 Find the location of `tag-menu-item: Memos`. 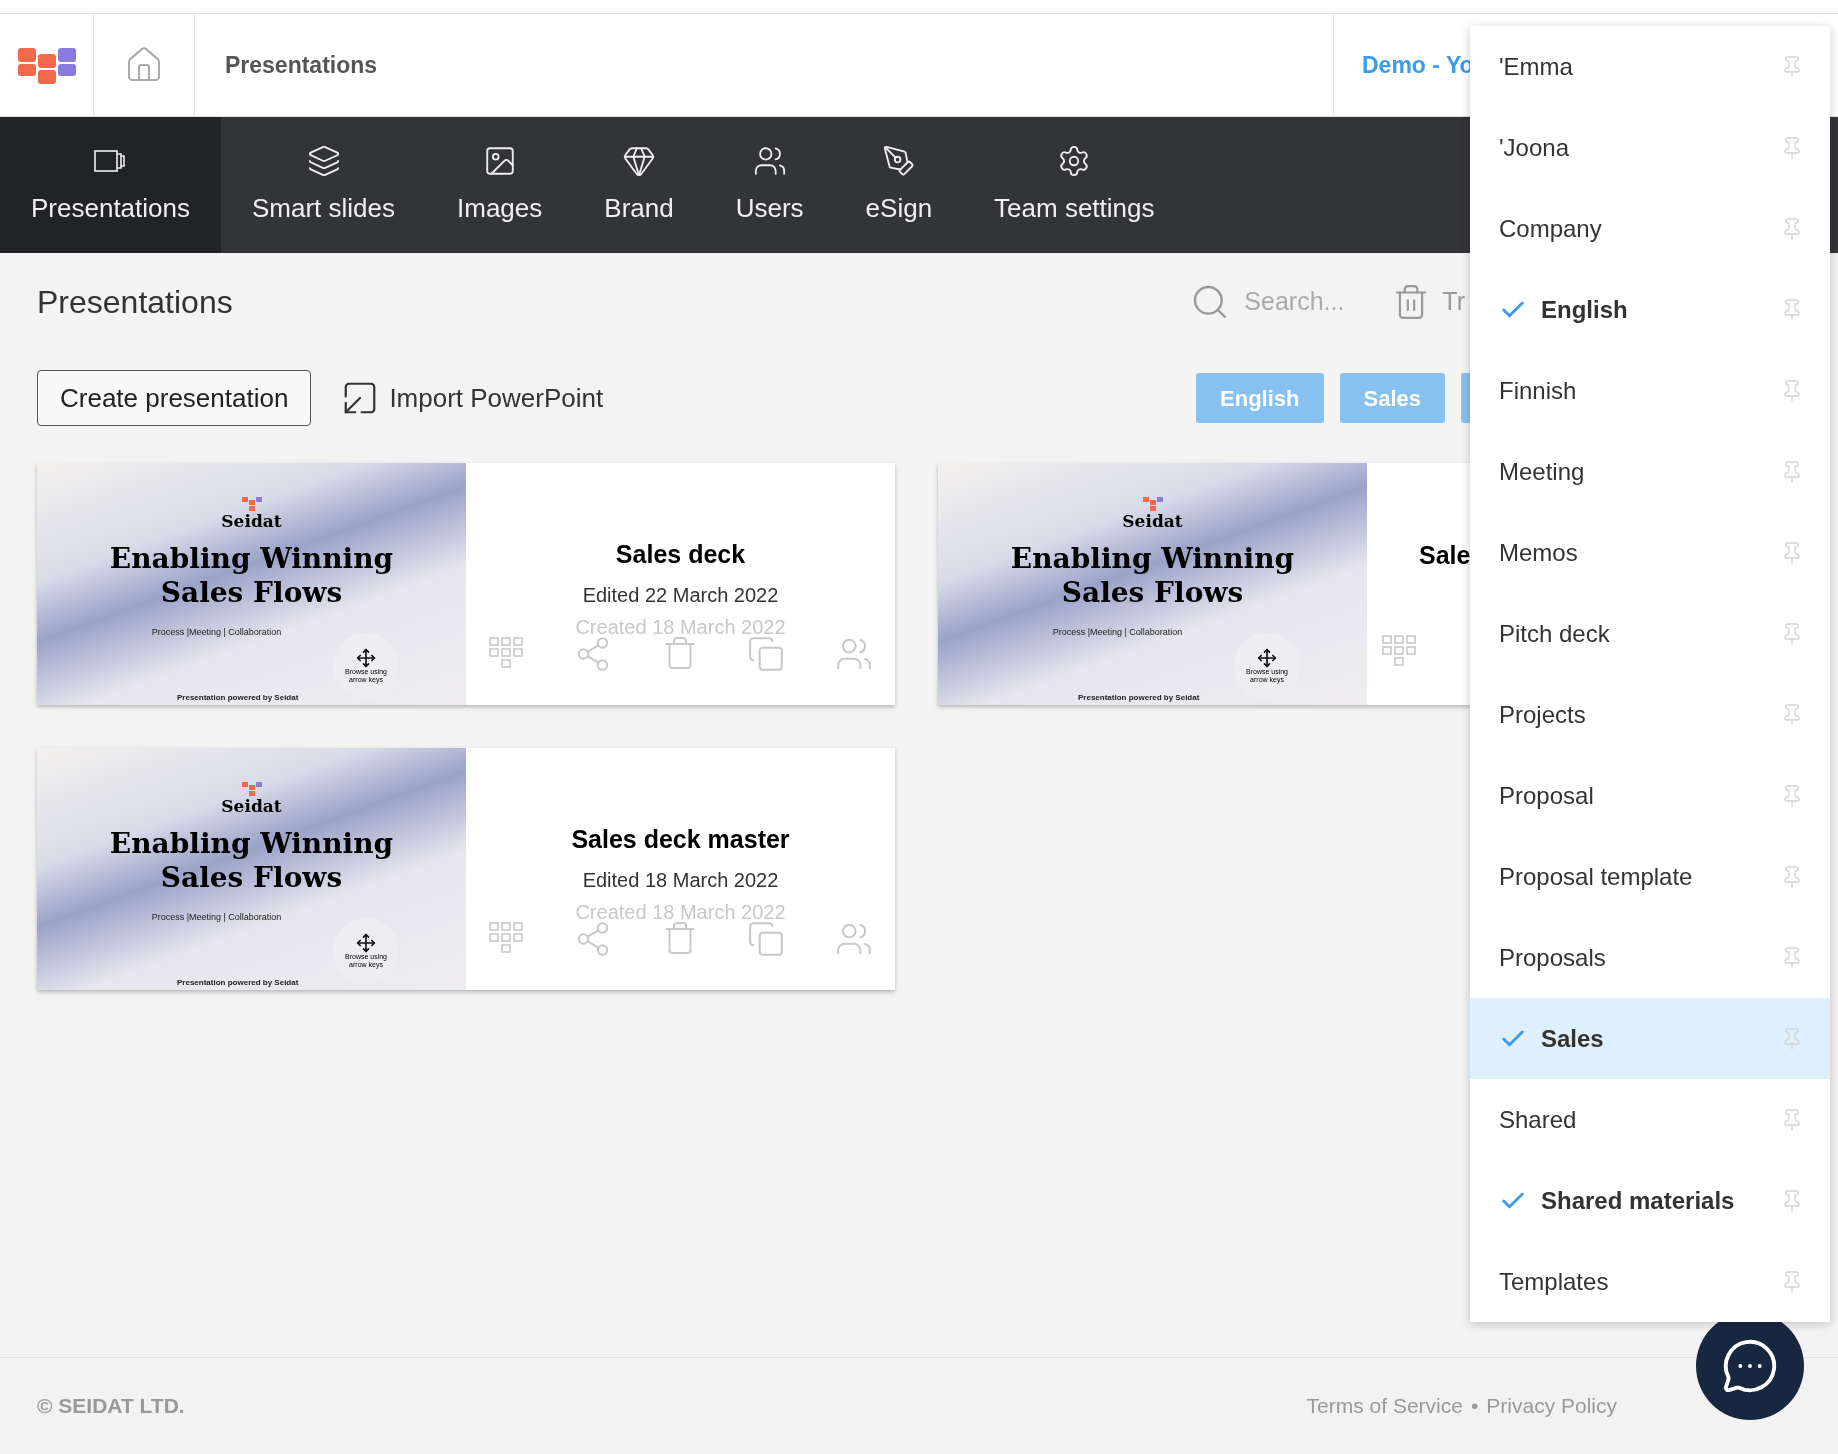

tag-menu-item: Memos is located at coordinates (1650, 552).